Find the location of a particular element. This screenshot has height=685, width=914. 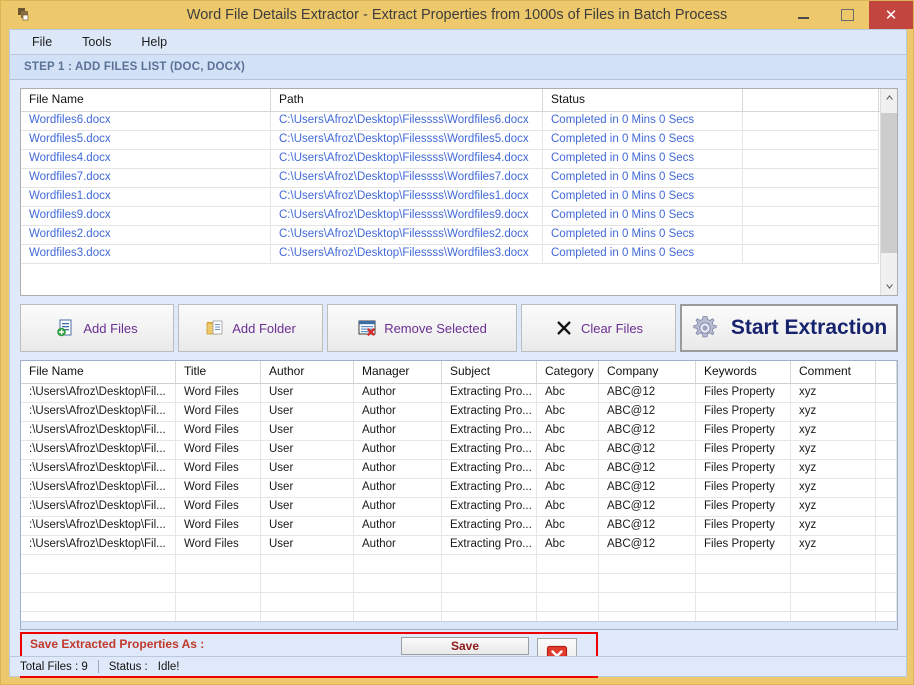

file-list-cell-name: Wordfiles6.docx is located at coordinates (146, 121).